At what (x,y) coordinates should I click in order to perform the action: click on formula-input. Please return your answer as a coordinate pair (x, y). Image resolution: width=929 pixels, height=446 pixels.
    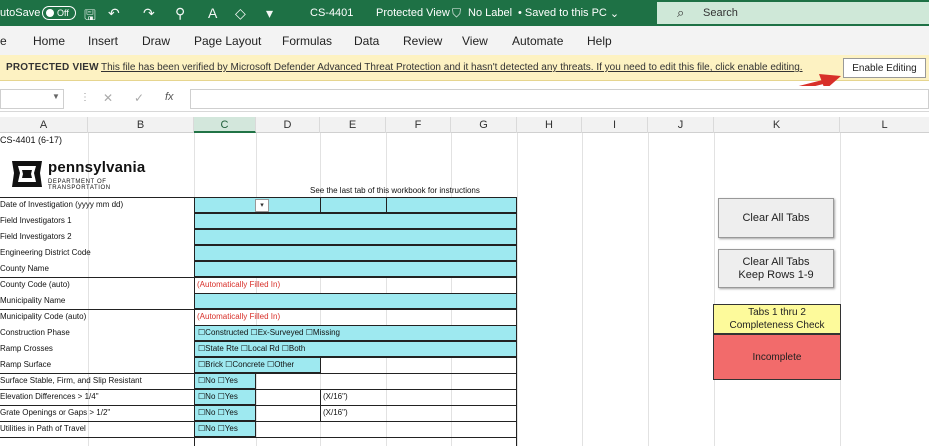
    Looking at the image, I should click on (559, 99).